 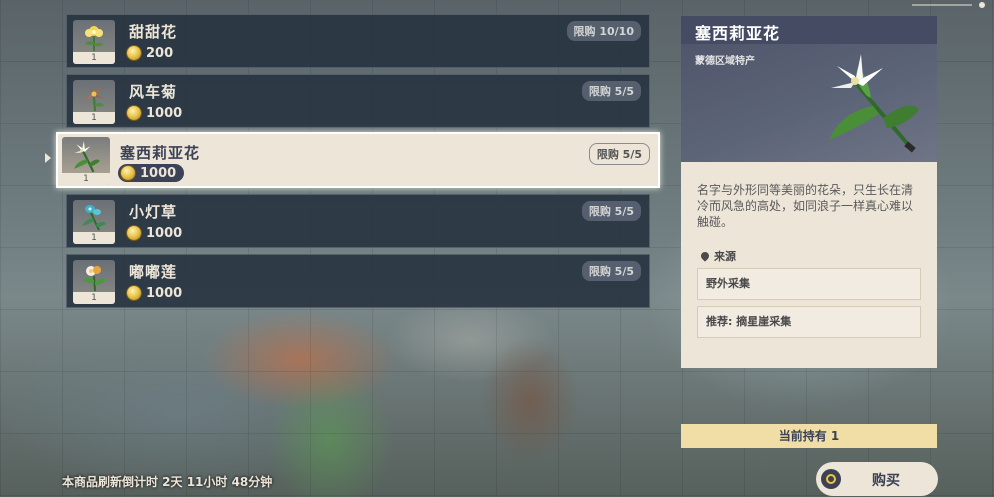 I want to click on item-name: 甜甜花, so click(x=153, y=32).